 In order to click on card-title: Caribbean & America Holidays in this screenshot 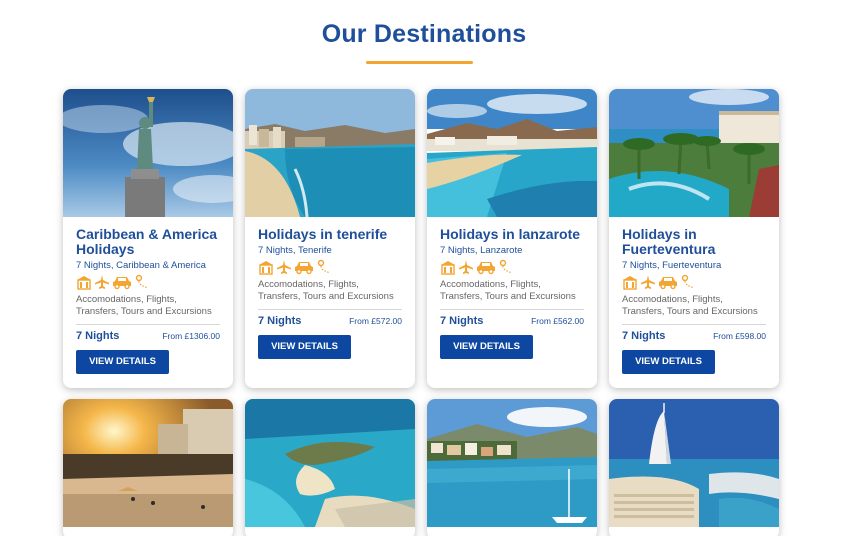, I will do `click(148, 242)`.